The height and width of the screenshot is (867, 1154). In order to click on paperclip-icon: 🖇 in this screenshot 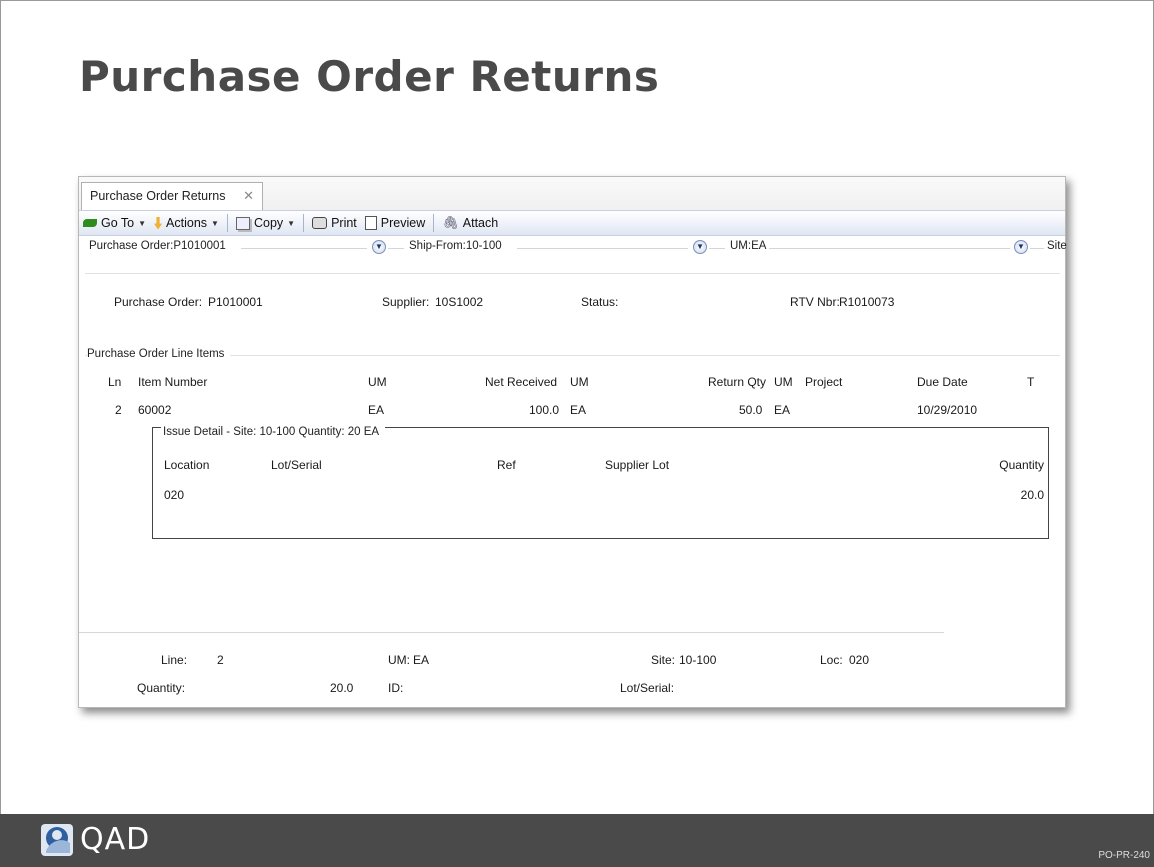, I will do `click(450, 222)`.